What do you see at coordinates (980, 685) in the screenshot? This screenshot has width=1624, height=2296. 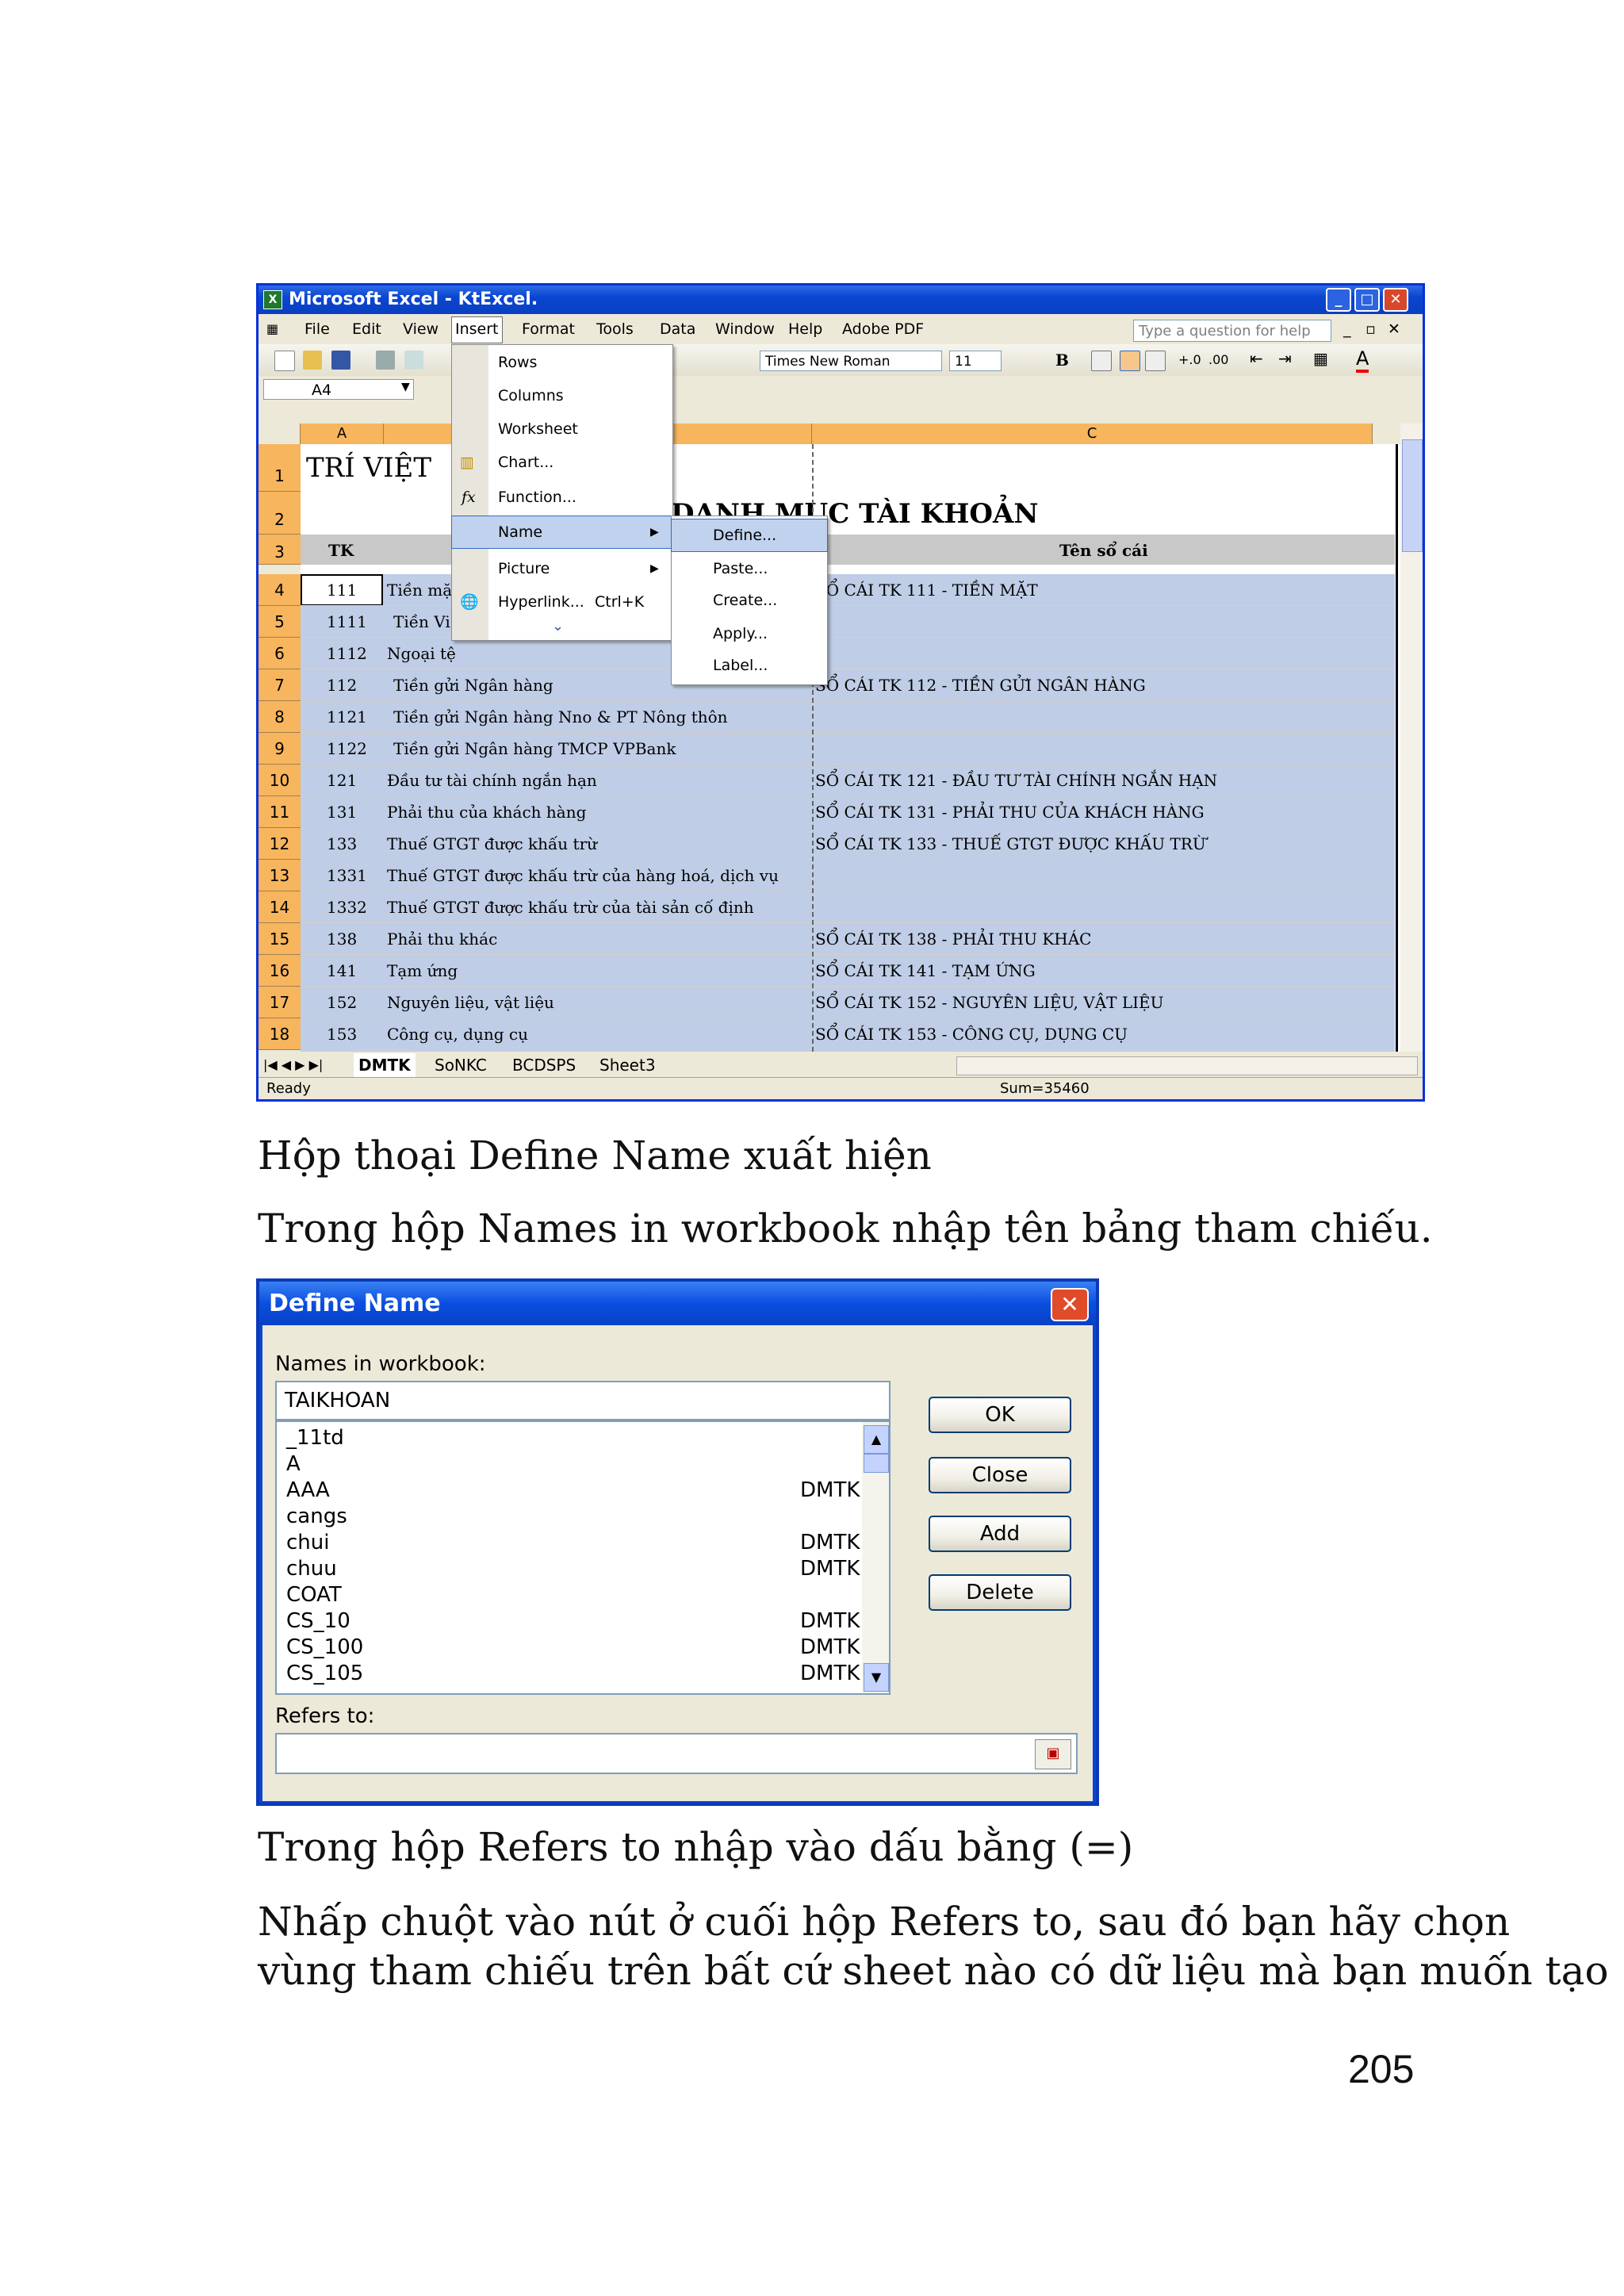 I see `cell-ledger-name: SỔ CÁI TK 112 - TIỀN GỬI NGÂN HÀNG` at bounding box center [980, 685].